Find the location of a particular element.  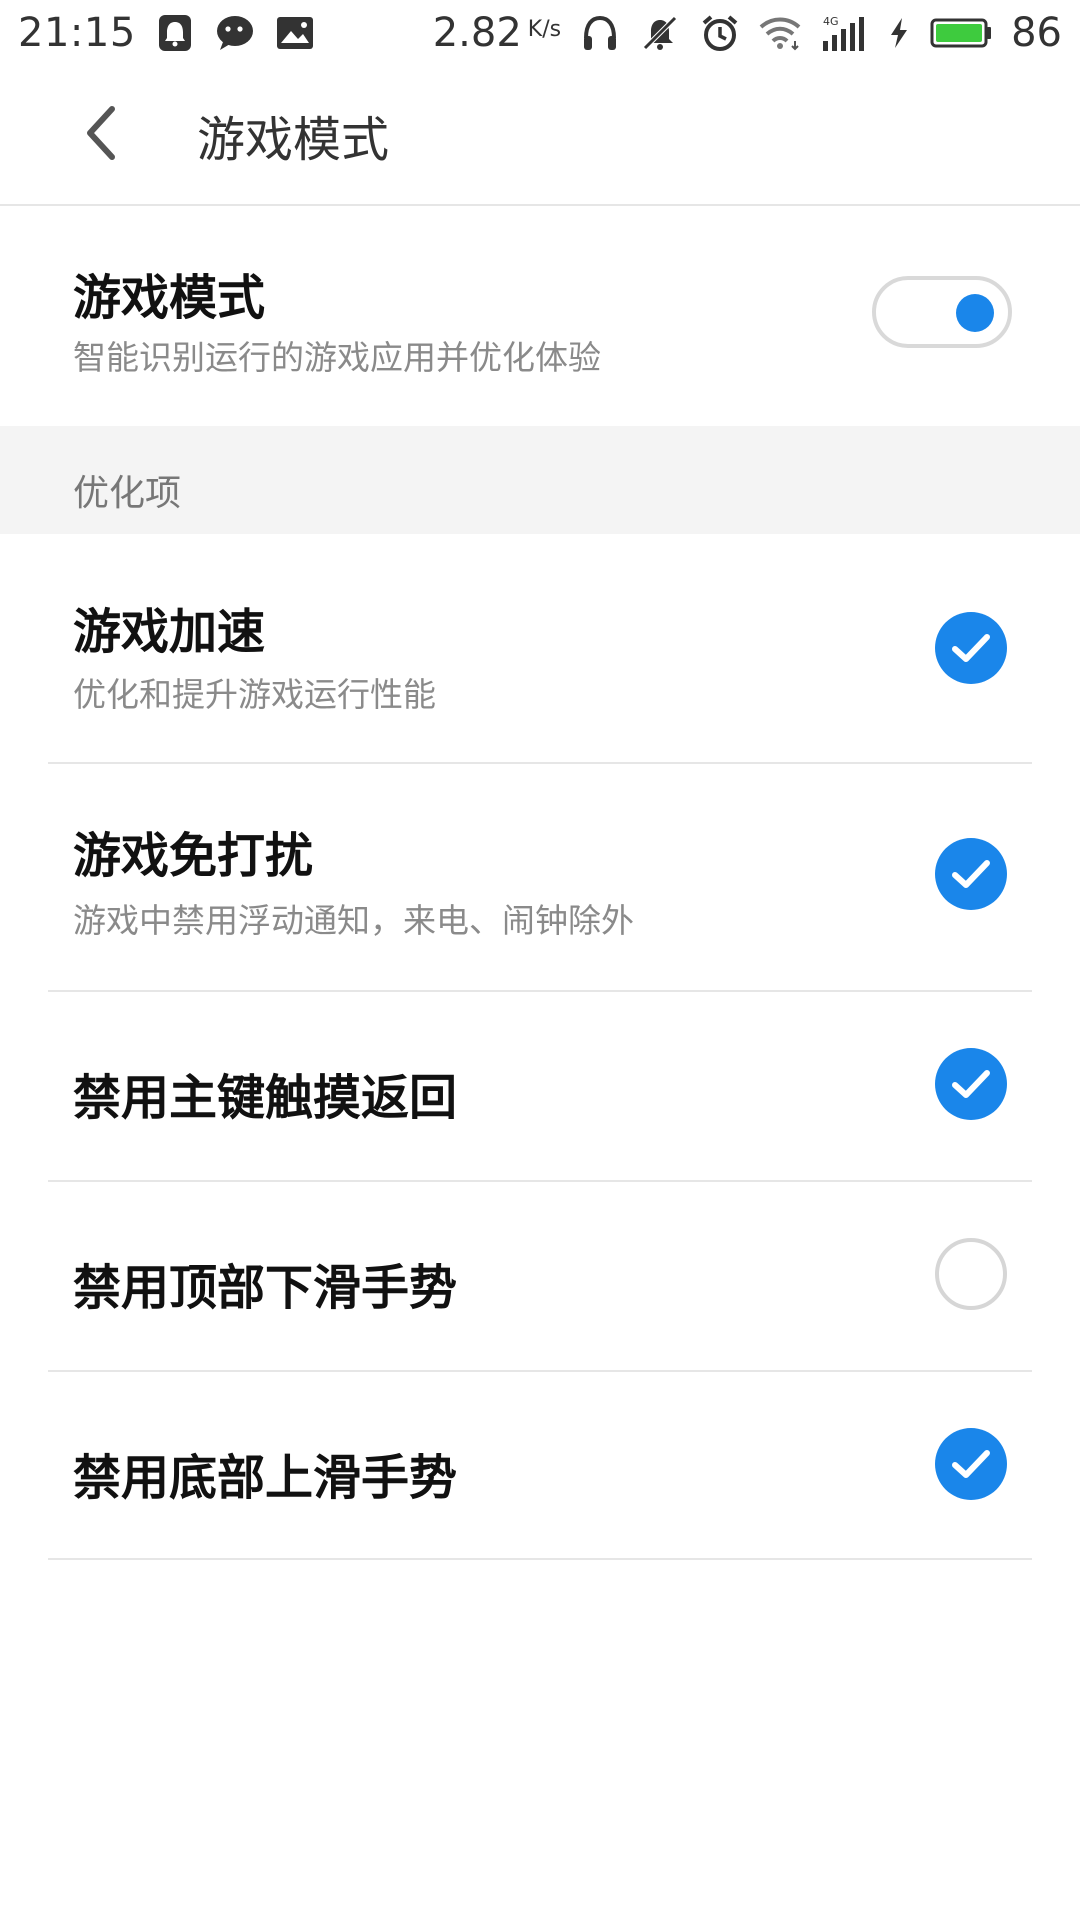

list-item-title: 禁用底部上滑手势 is located at coordinates (265, 1478).